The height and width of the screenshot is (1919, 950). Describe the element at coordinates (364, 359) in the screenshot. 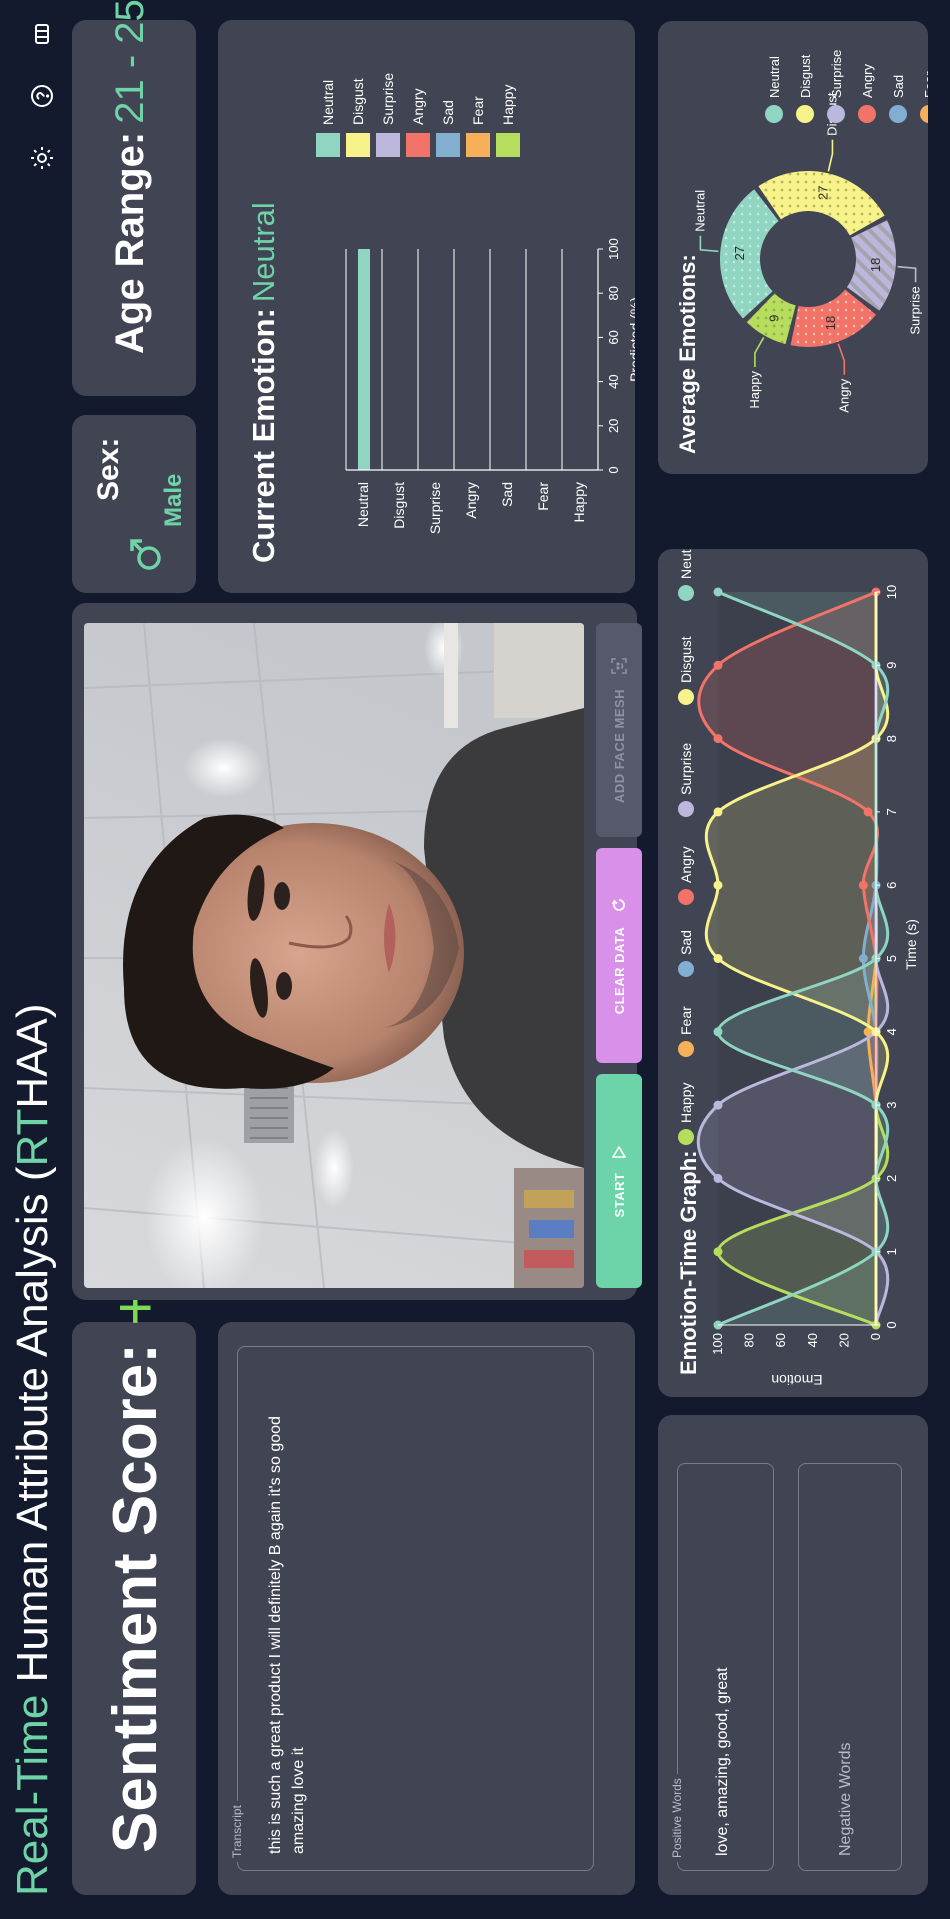

I see `bar-neutral` at that location.